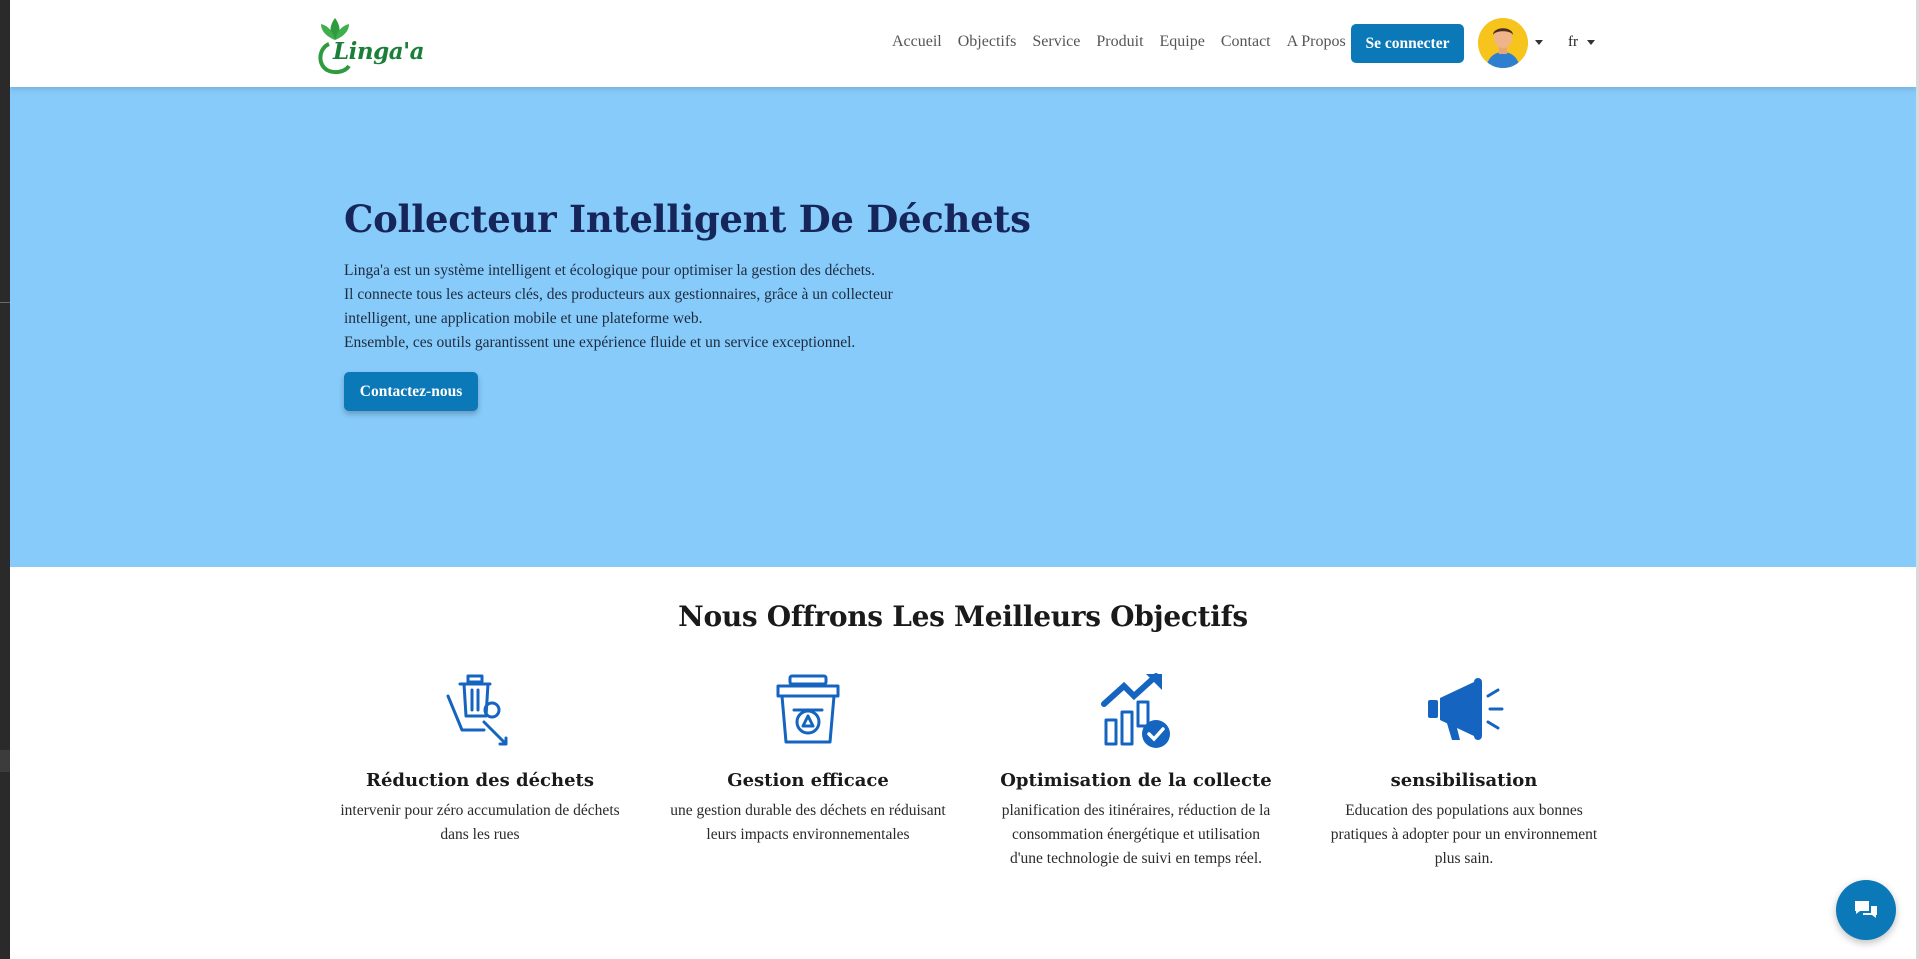 The width and height of the screenshot is (1919, 959). I want to click on language-chevron-down-icon, so click(1591, 42).